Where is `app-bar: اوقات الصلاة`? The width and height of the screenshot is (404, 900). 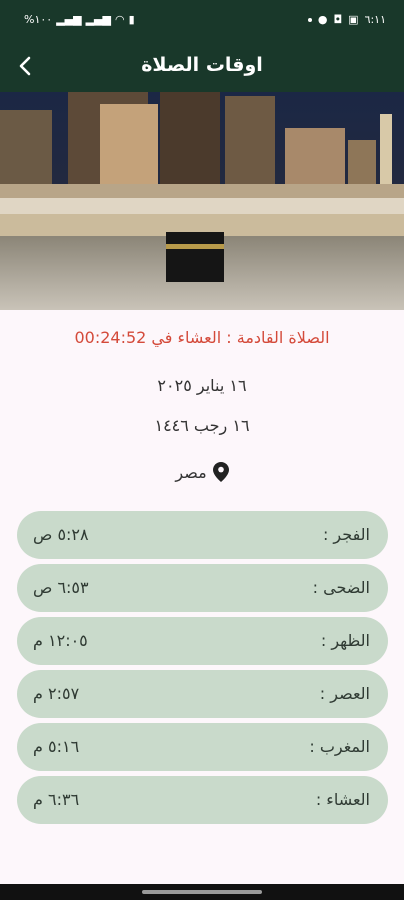 app-bar: اوقات الصلاة is located at coordinates (202, 68).